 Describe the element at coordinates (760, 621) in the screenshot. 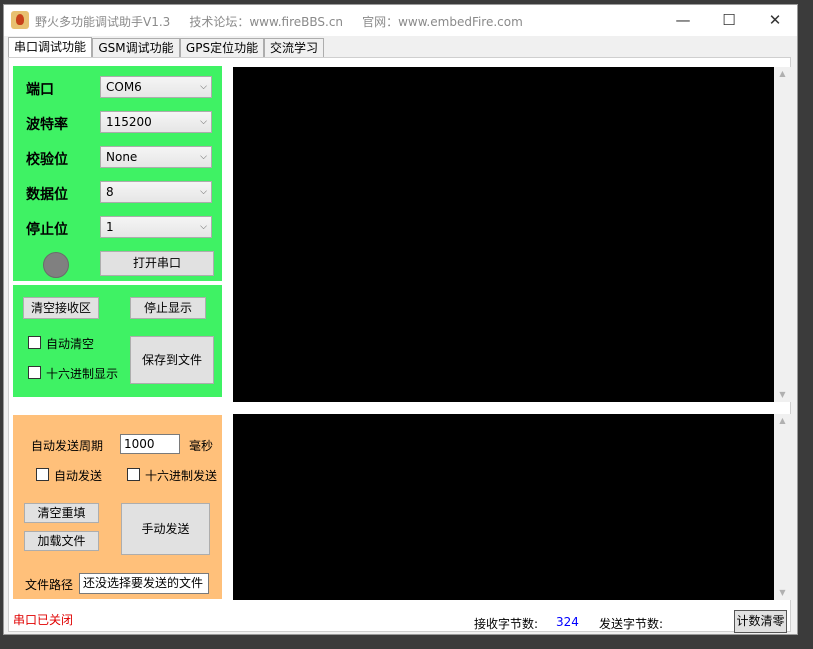

I see `reset-count-button: 计数清零` at that location.